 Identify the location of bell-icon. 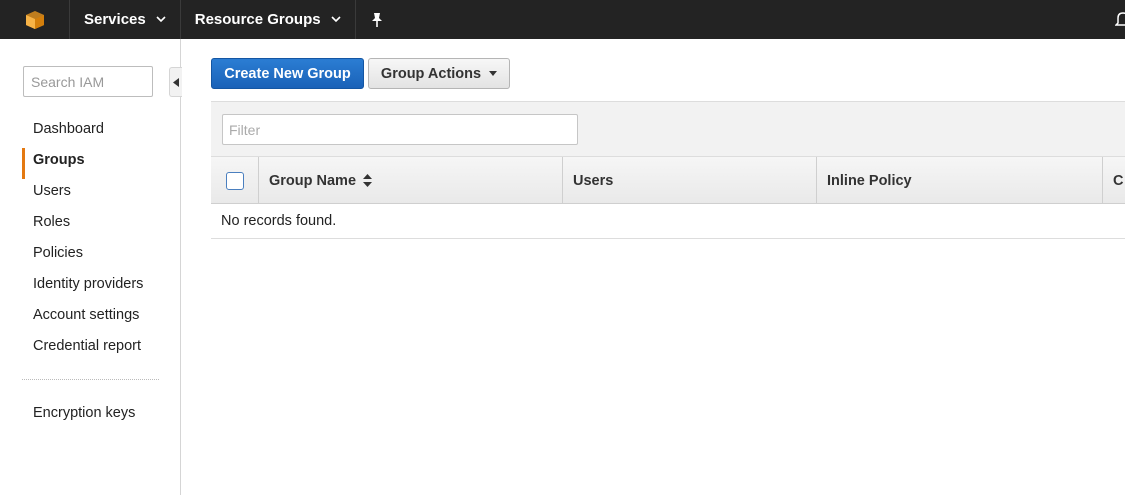
(1119, 19).